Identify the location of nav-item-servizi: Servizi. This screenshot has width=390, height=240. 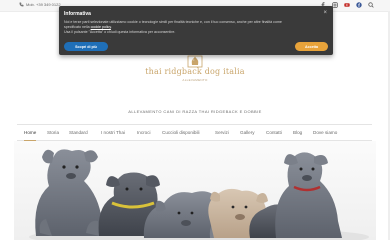
(222, 132).